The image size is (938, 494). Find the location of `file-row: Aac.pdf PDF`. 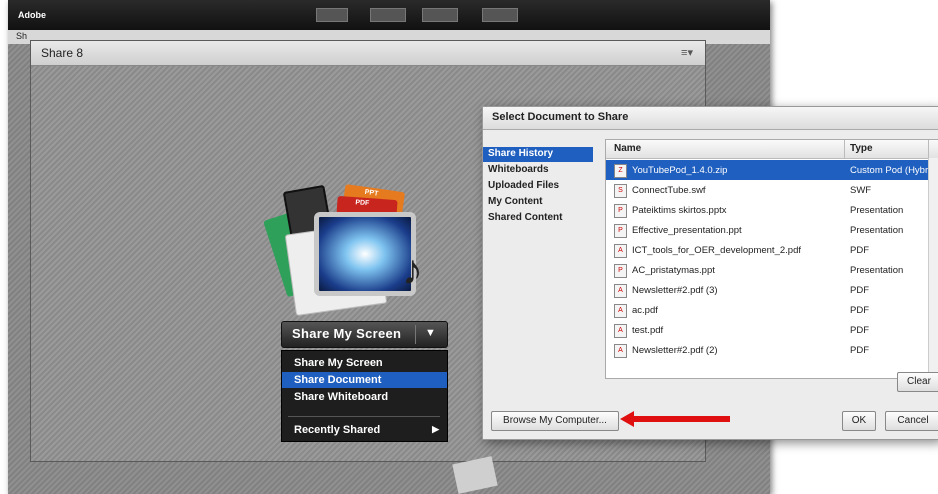

file-row: Aac.pdf PDF is located at coordinates (767, 310).